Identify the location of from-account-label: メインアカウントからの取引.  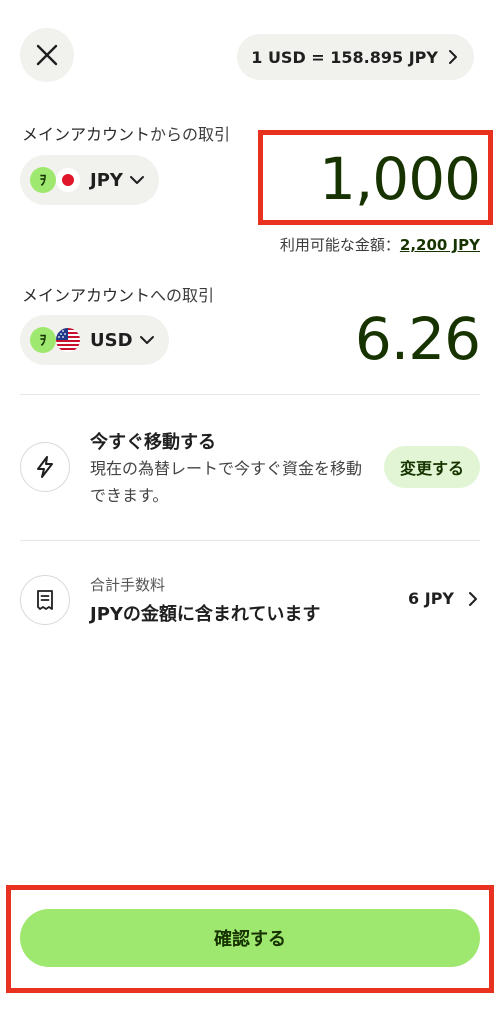
(126, 134).